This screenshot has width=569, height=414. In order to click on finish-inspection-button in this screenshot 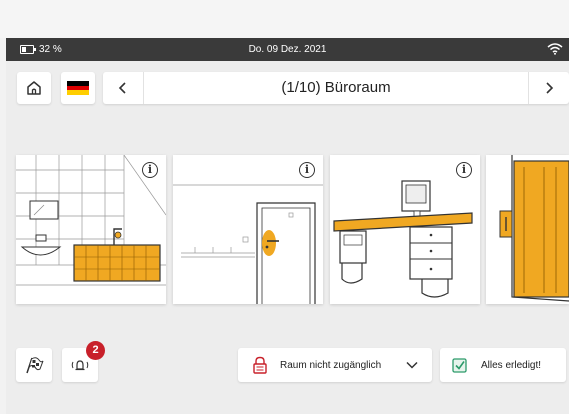, I will do `click(34, 365)`.